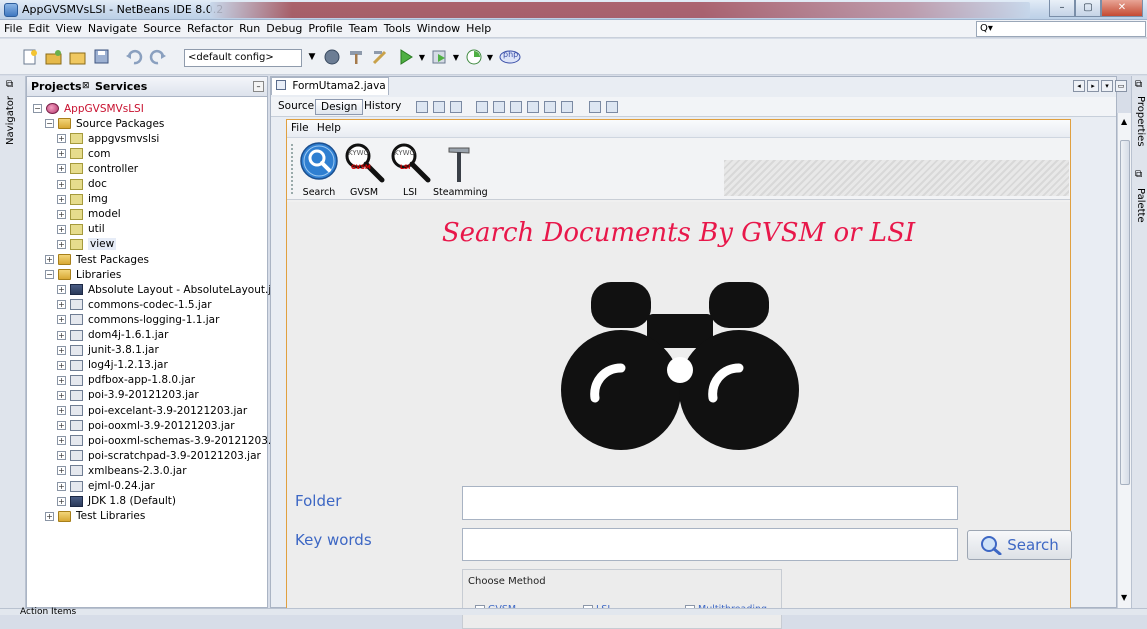 The image size is (1147, 629). Describe the element at coordinates (382, 107) in the screenshot. I see `view-history-button: History` at that location.